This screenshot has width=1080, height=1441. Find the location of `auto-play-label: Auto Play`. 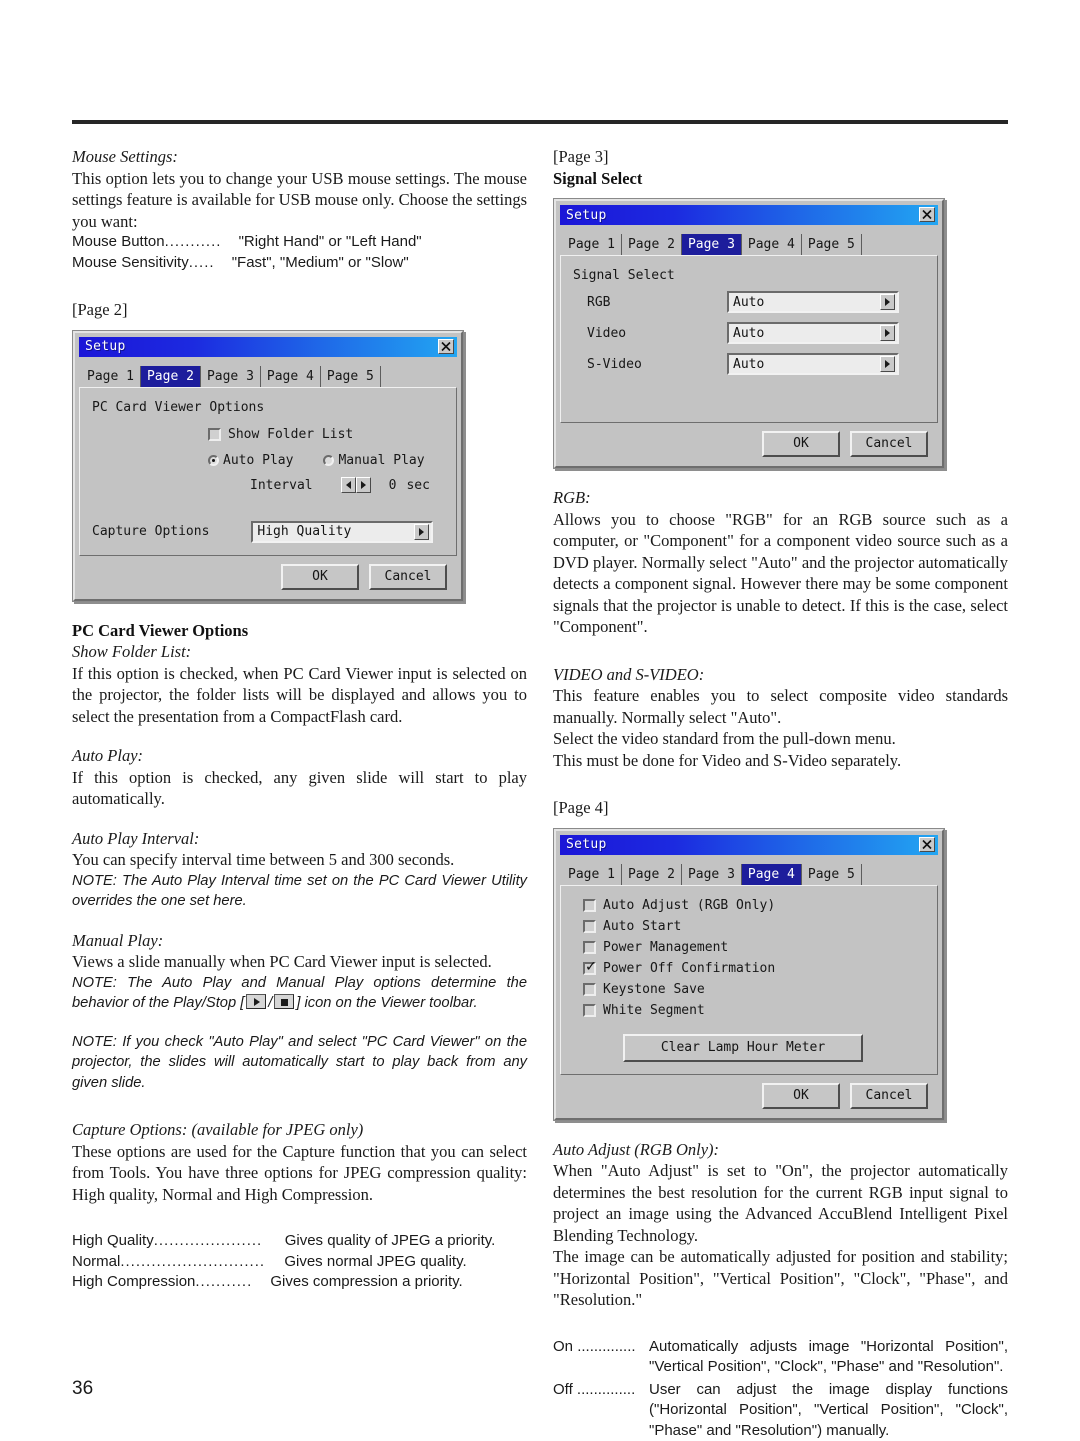

auto-play-label: Auto Play is located at coordinates (258, 460).